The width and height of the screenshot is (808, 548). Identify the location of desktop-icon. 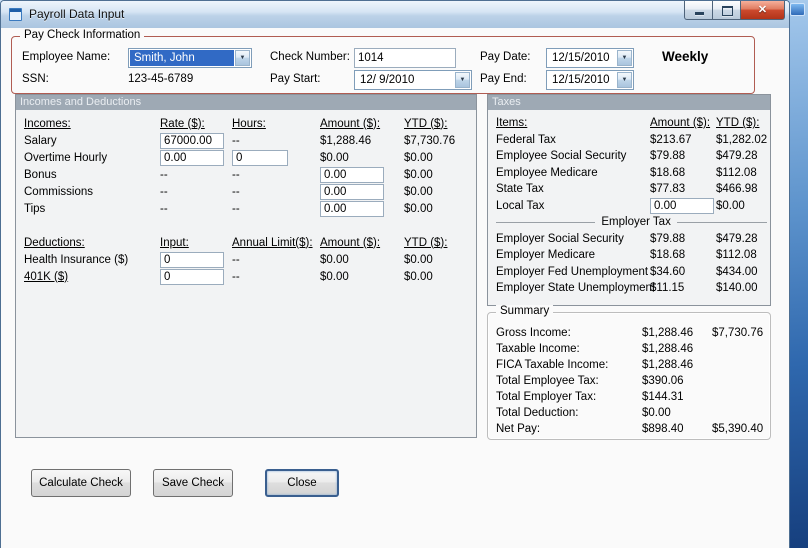
(797, 9).